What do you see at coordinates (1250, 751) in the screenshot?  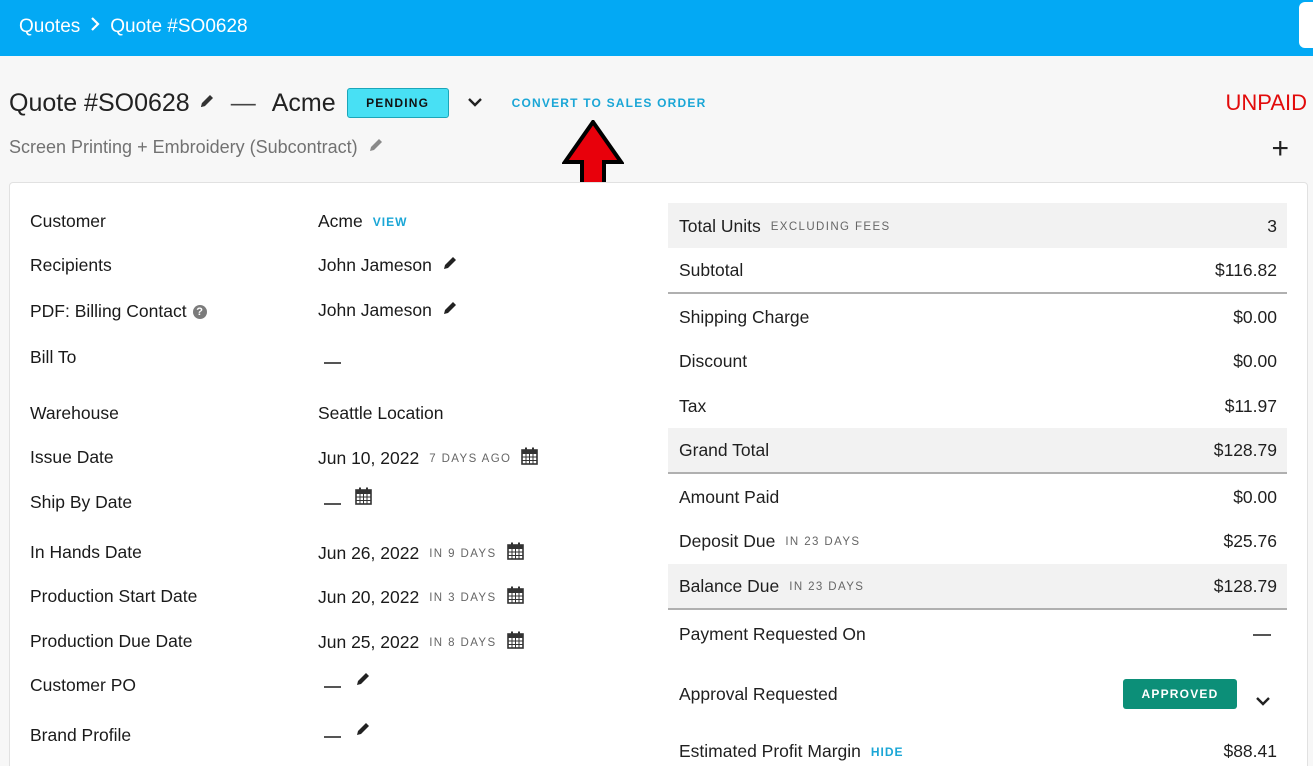 I see `profit-margin-value: $88.41` at bounding box center [1250, 751].